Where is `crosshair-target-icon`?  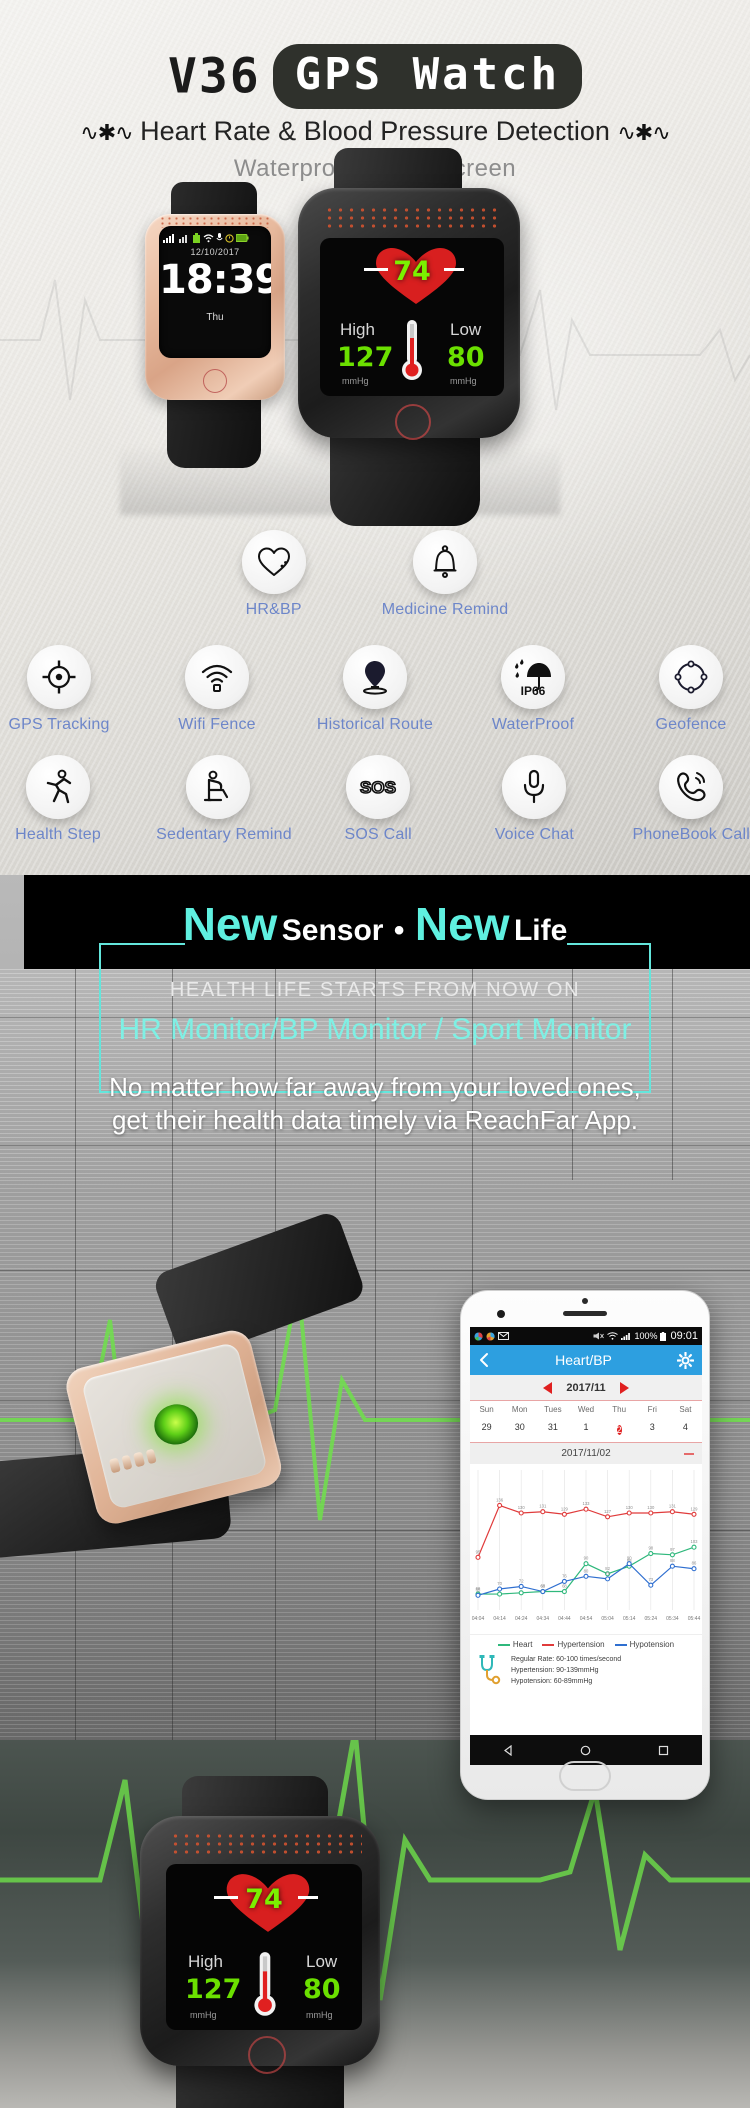 crosshair-target-icon is located at coordinates (59, 677).